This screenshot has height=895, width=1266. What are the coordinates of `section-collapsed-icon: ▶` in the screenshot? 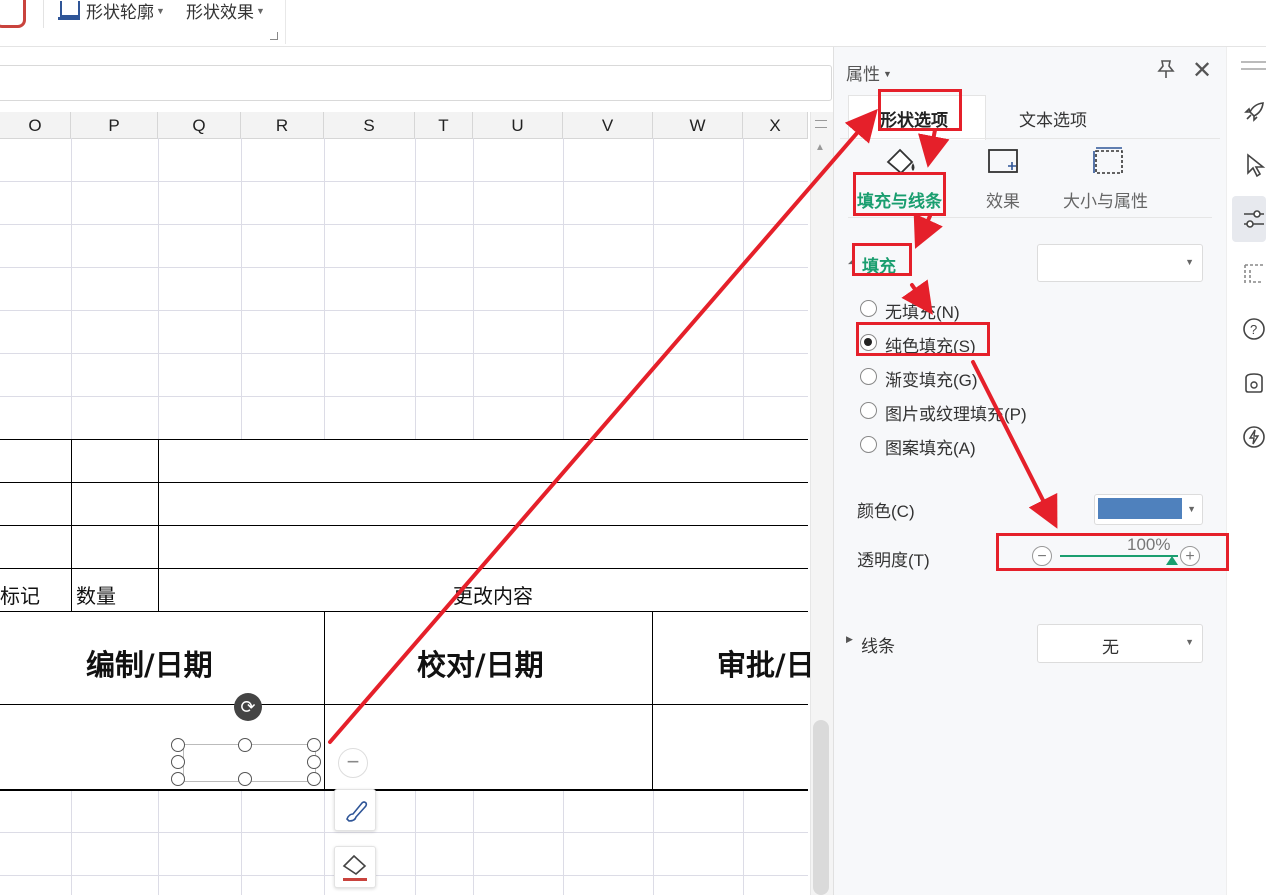 It's located at (849, 639).